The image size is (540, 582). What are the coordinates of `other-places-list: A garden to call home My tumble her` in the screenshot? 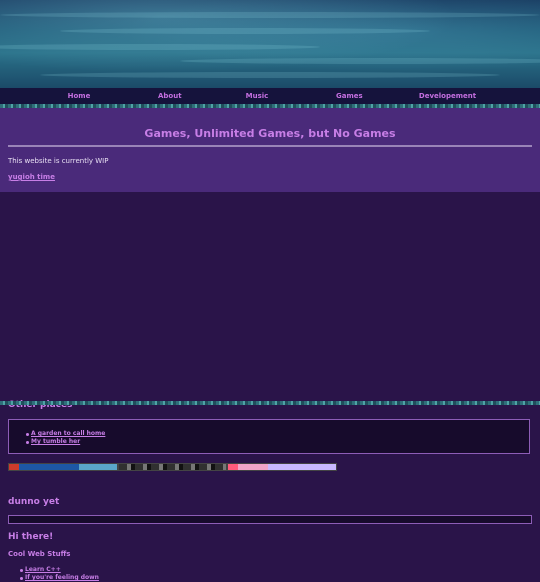 It's located at (65, 438).